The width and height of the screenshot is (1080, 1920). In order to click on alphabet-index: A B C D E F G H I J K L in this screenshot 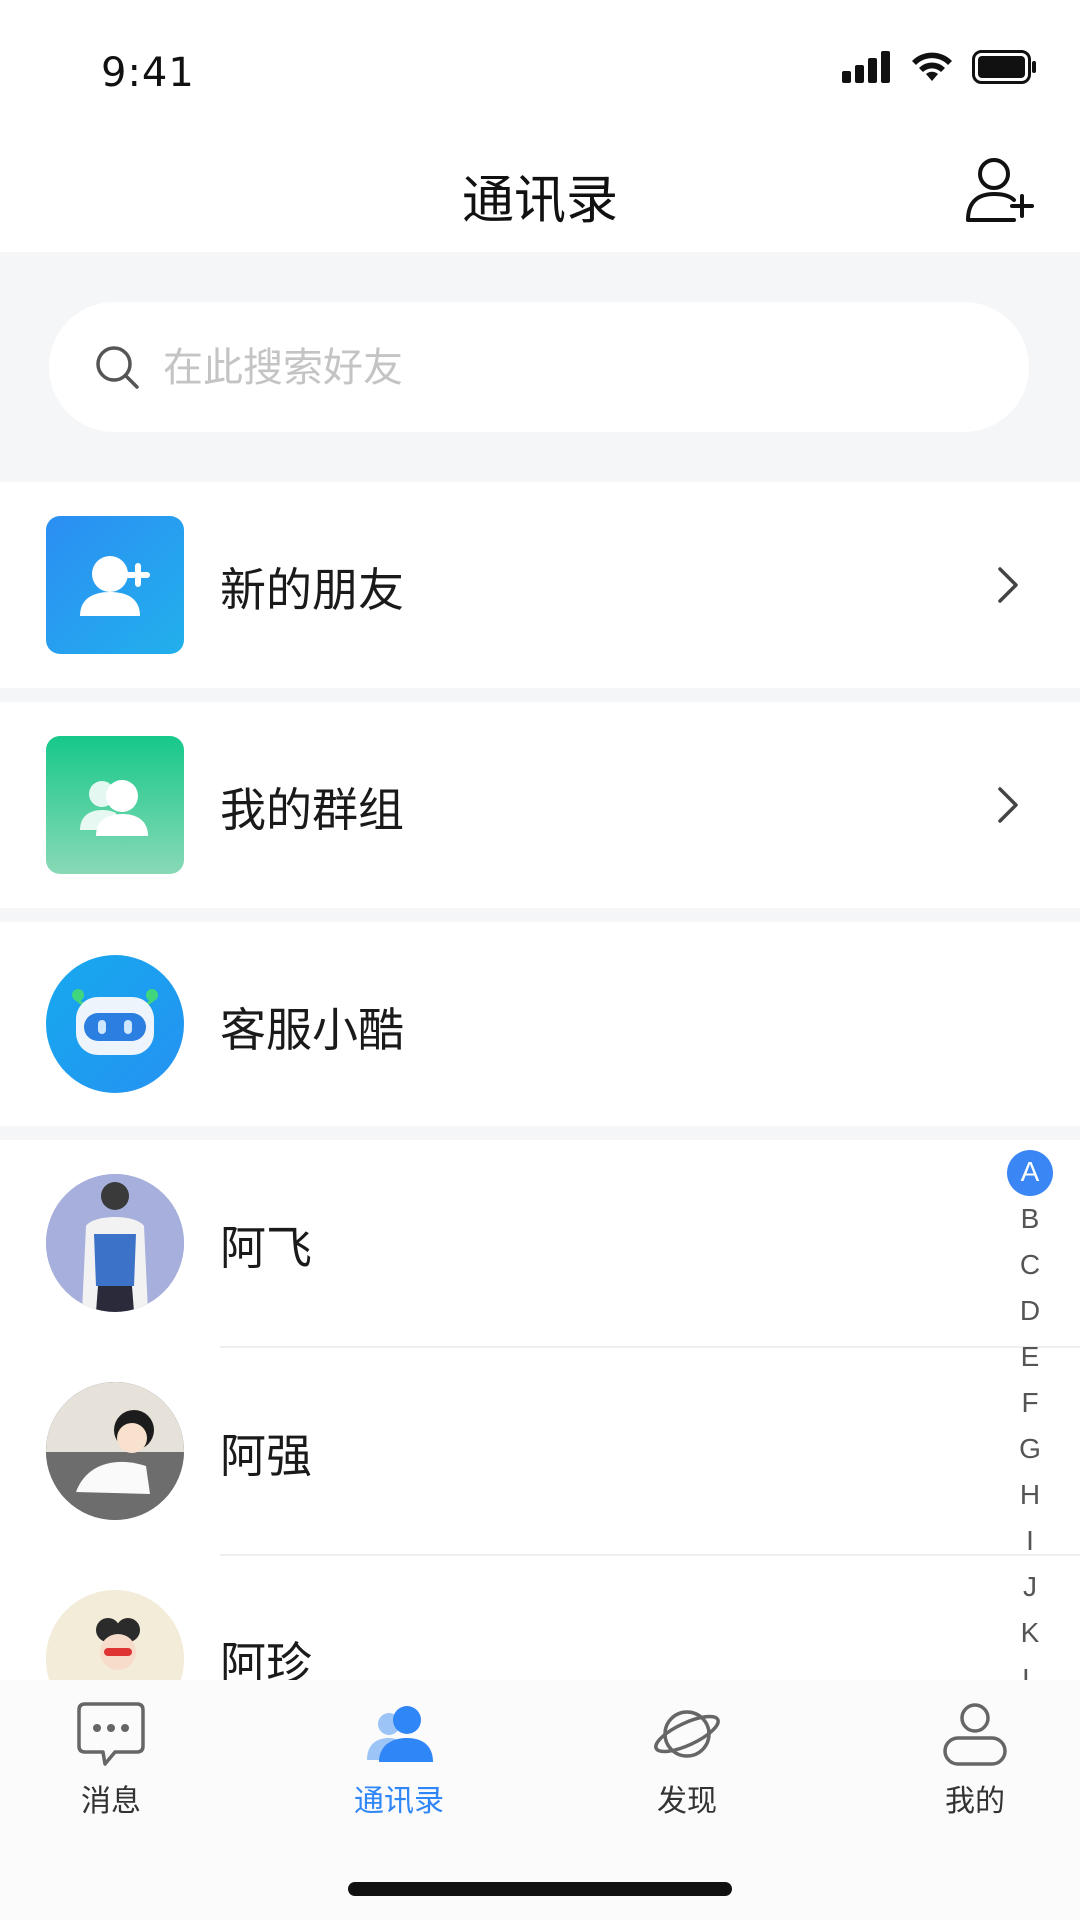, I will do `click(1030, 1415)`.